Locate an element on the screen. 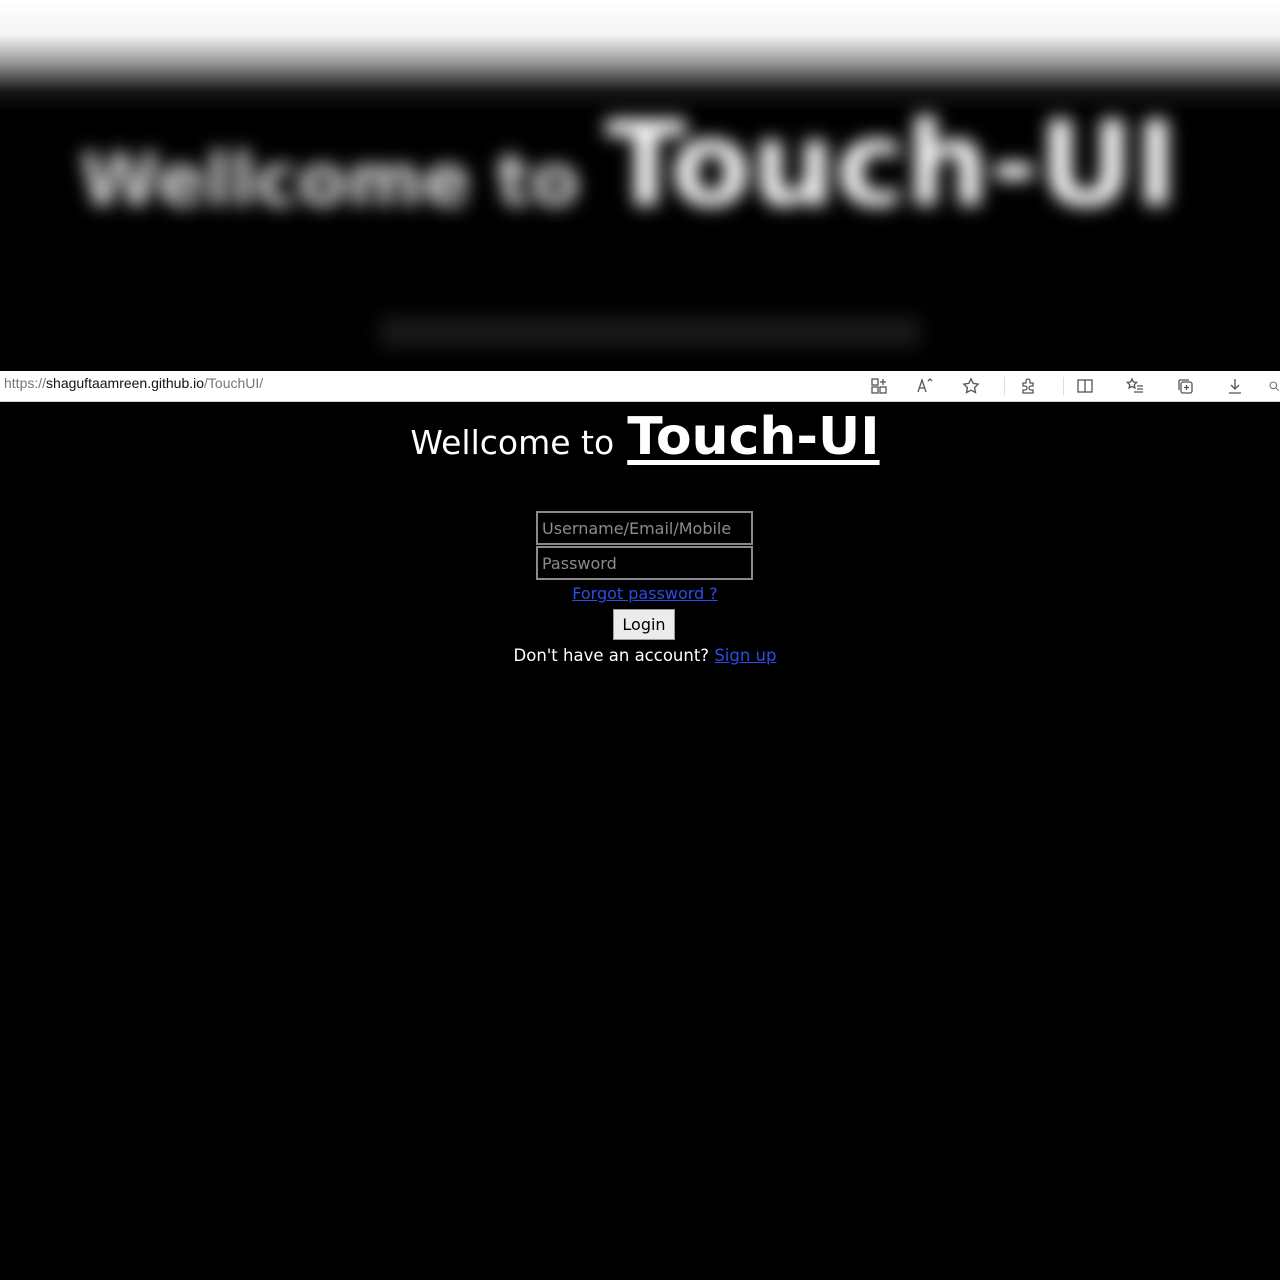  collections-icon is located at coordinates (1185, 386).